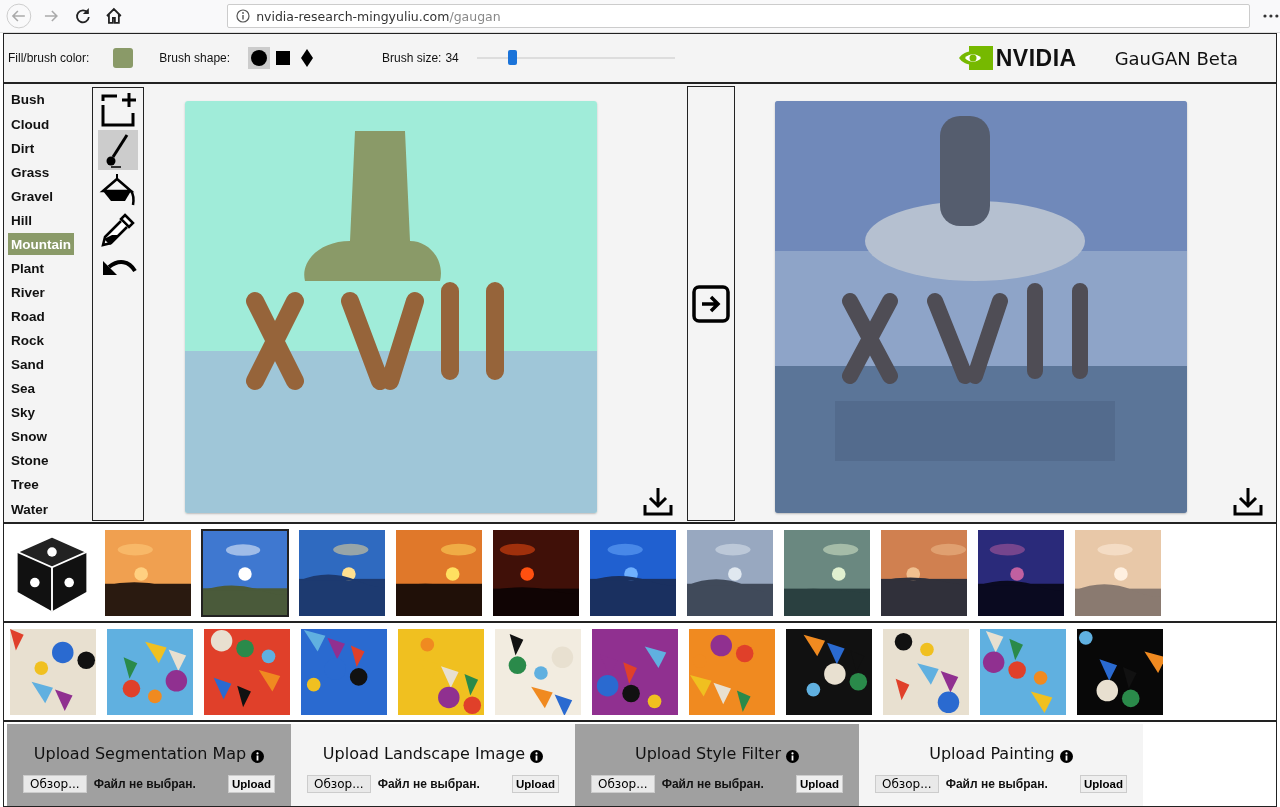 This screenshot has width=1280, height=807. What do you see at coordinates (123, 58) in the screenshot?
I see `color-swatch` at bounding box center [123, 58].